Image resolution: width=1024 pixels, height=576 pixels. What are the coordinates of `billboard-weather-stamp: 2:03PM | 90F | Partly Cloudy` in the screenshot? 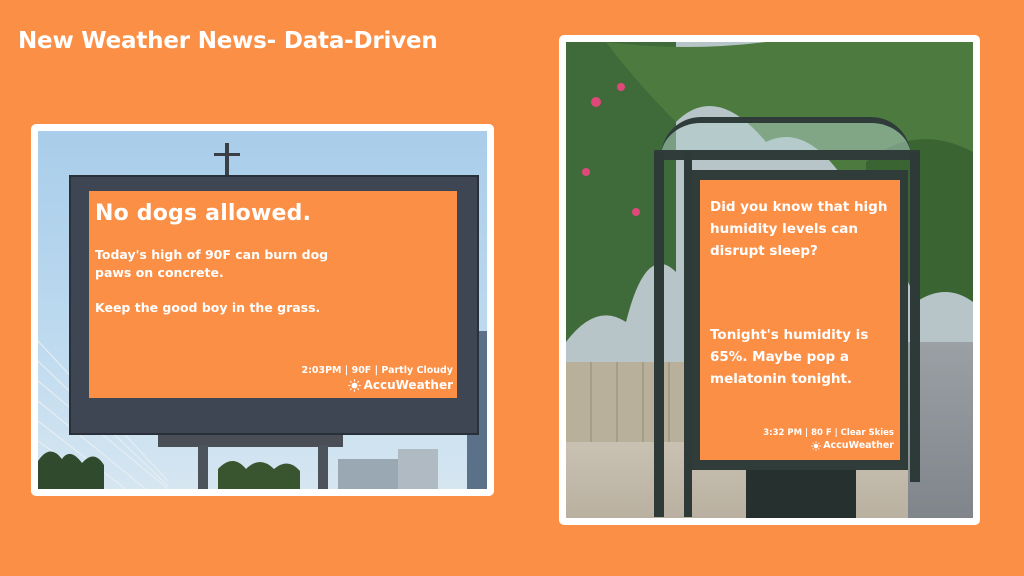 It's located at (377, 370).